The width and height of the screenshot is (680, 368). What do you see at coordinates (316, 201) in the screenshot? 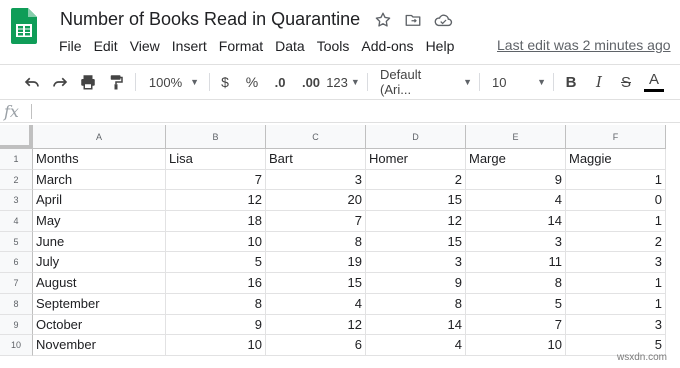
I see `table-cell: 20` at bounding box center [316, 201].